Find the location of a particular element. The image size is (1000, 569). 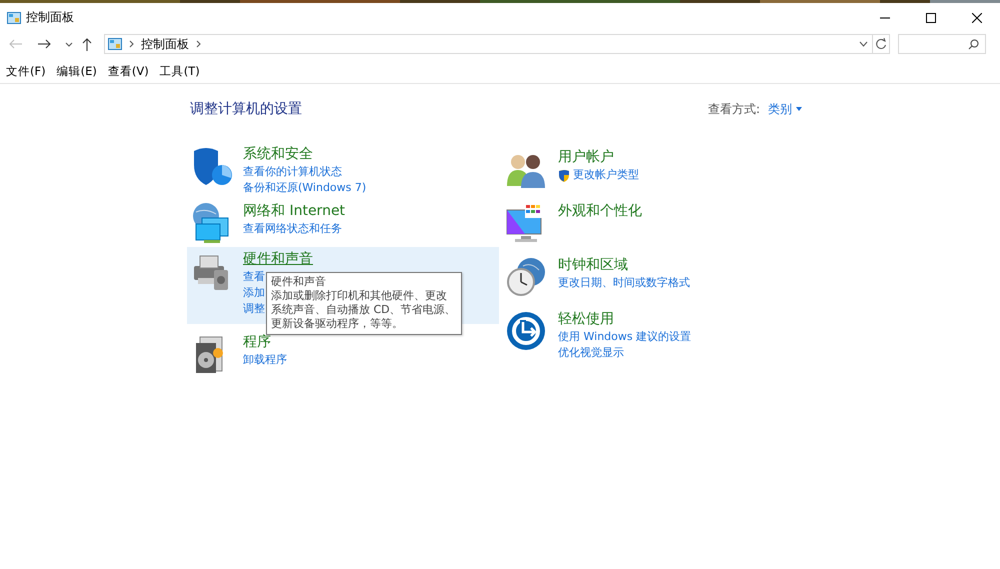

page-heading: 调整计算机的设置 is located at coordinates (246, 109).